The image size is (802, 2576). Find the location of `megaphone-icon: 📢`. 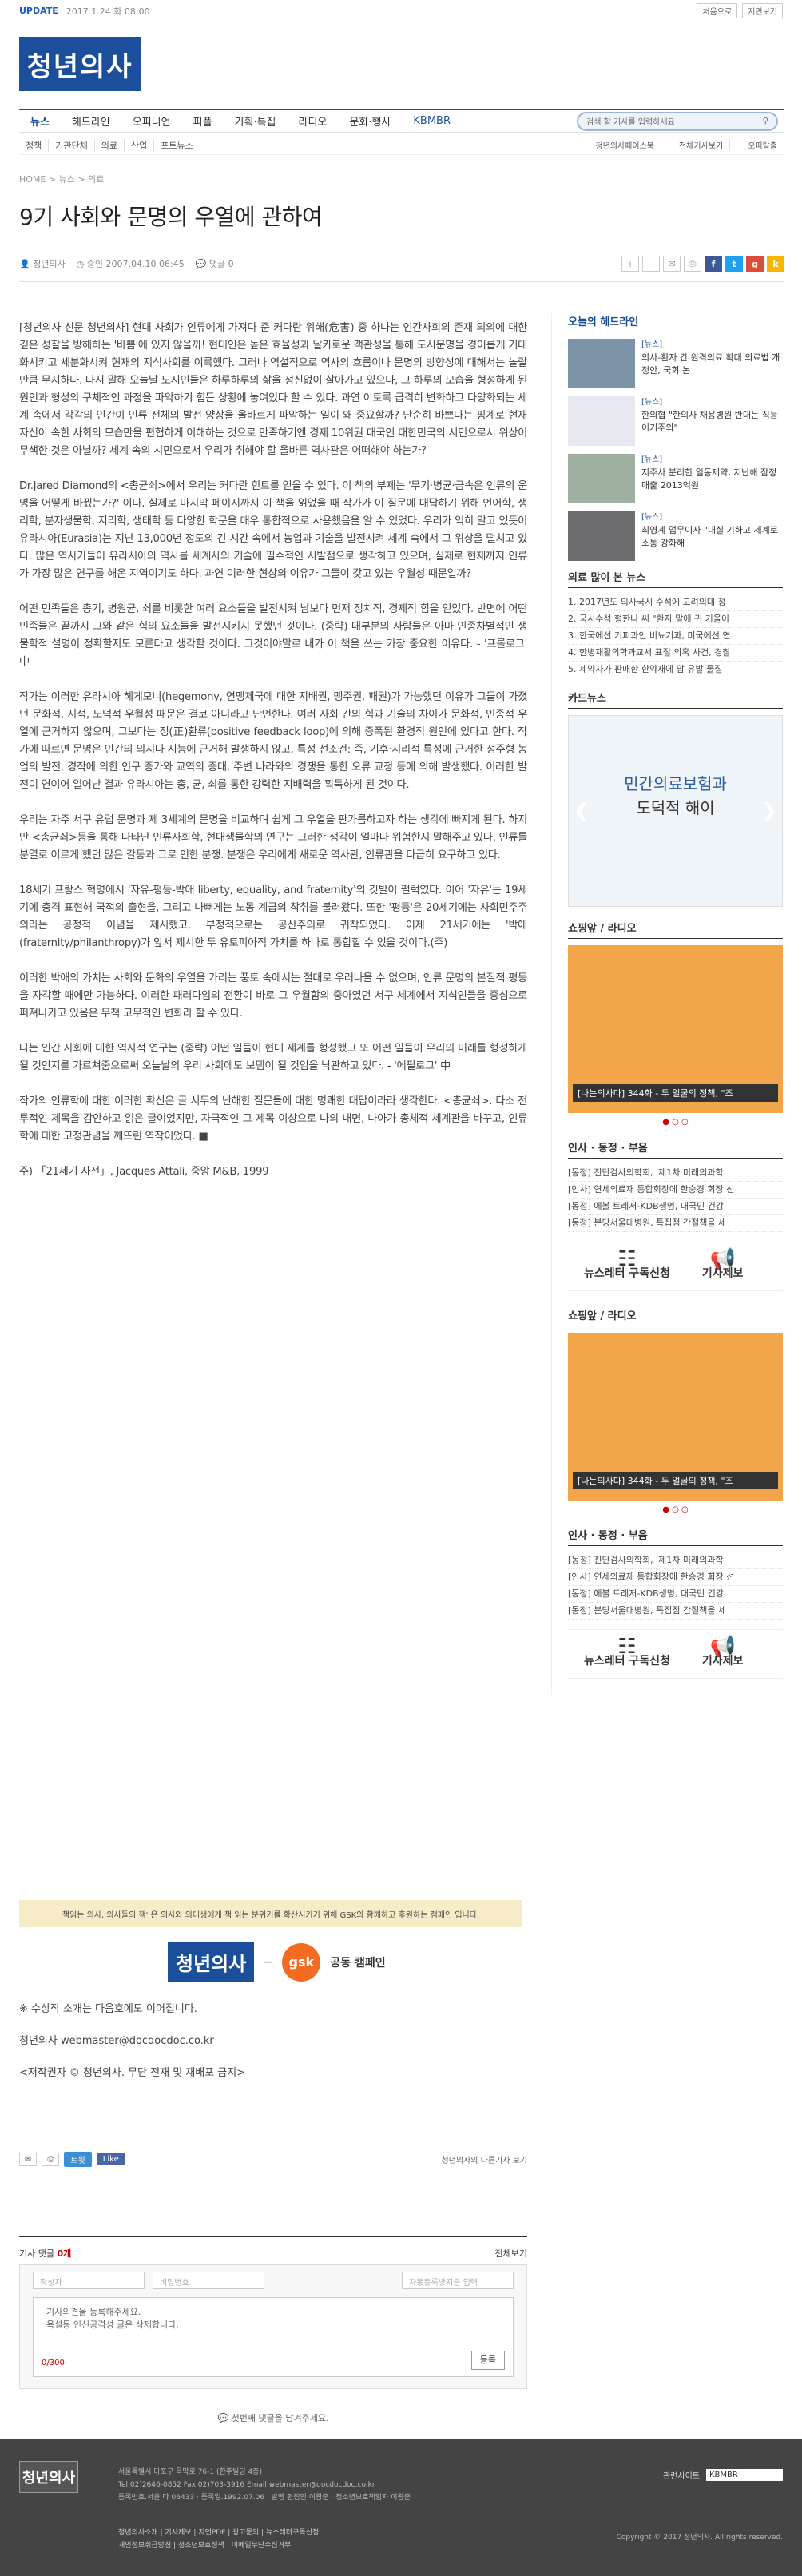

megaphone-icon: 📢 is located at coordinates (722, 1647).